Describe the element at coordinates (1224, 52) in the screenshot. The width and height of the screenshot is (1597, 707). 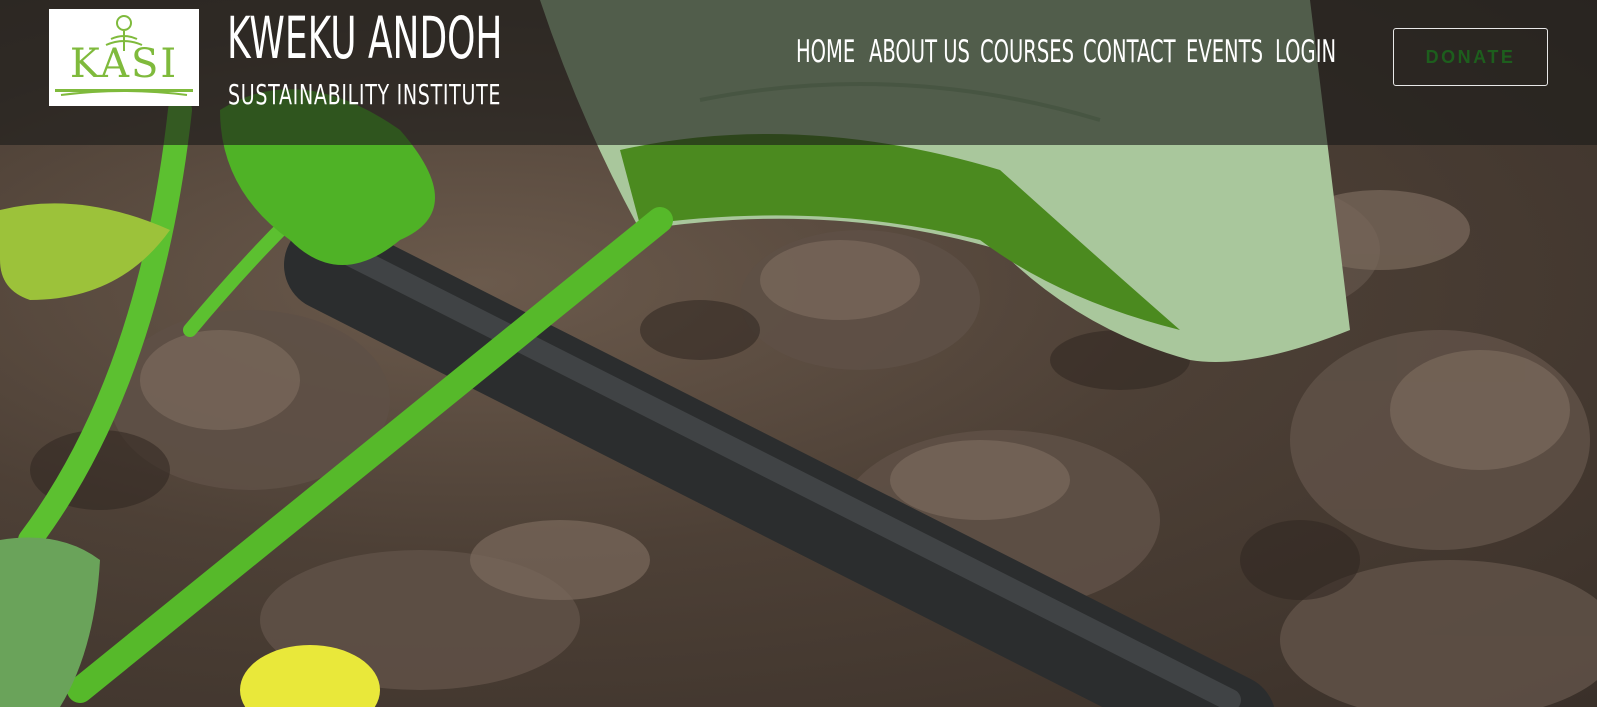
I see `nav-events: EVENTS` at that location.